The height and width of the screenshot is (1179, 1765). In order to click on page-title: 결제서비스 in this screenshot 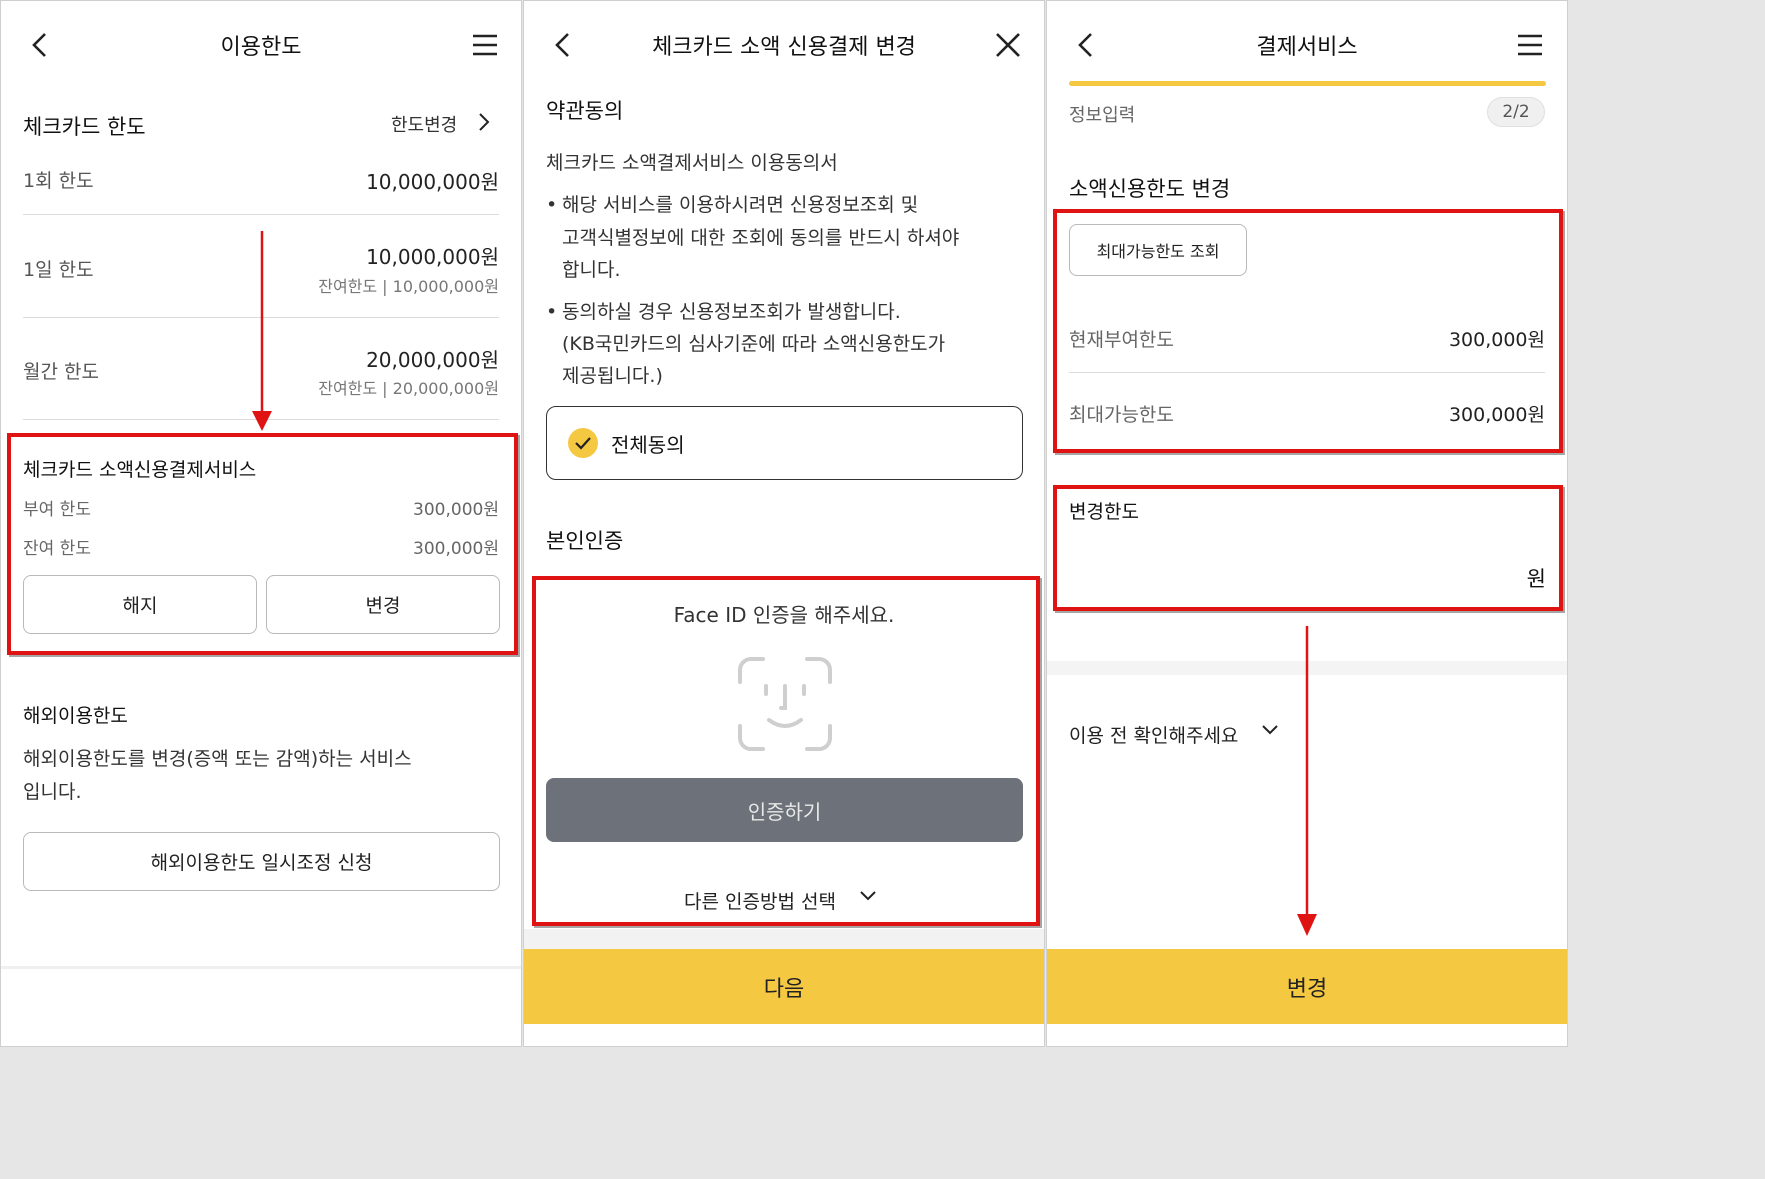, I will do `click(1307, 47)`.